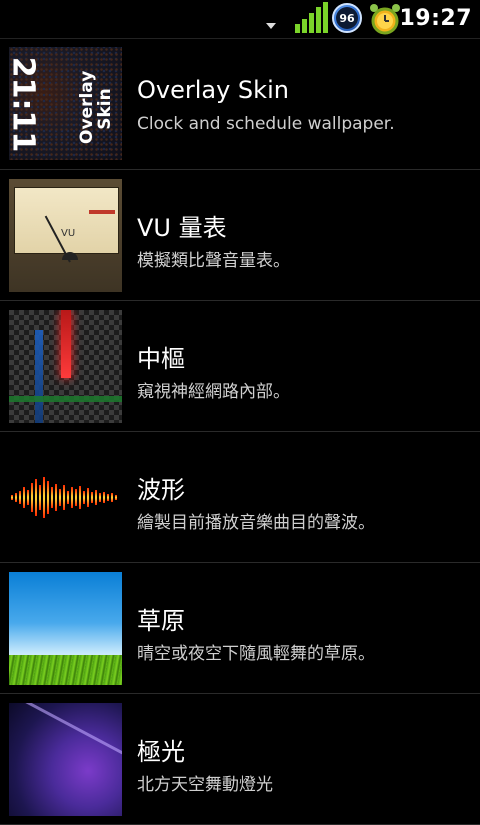 This screenshot has height=825, width=480. Describe the element at coordinates (161, 359) in the screenshot. I see `wallpaper-title: 中樞` at that location.